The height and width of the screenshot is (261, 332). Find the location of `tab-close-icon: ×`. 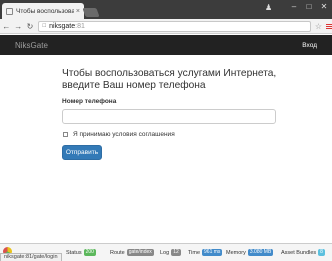

tab-close-icon: × is located at coordinates (78, 11).